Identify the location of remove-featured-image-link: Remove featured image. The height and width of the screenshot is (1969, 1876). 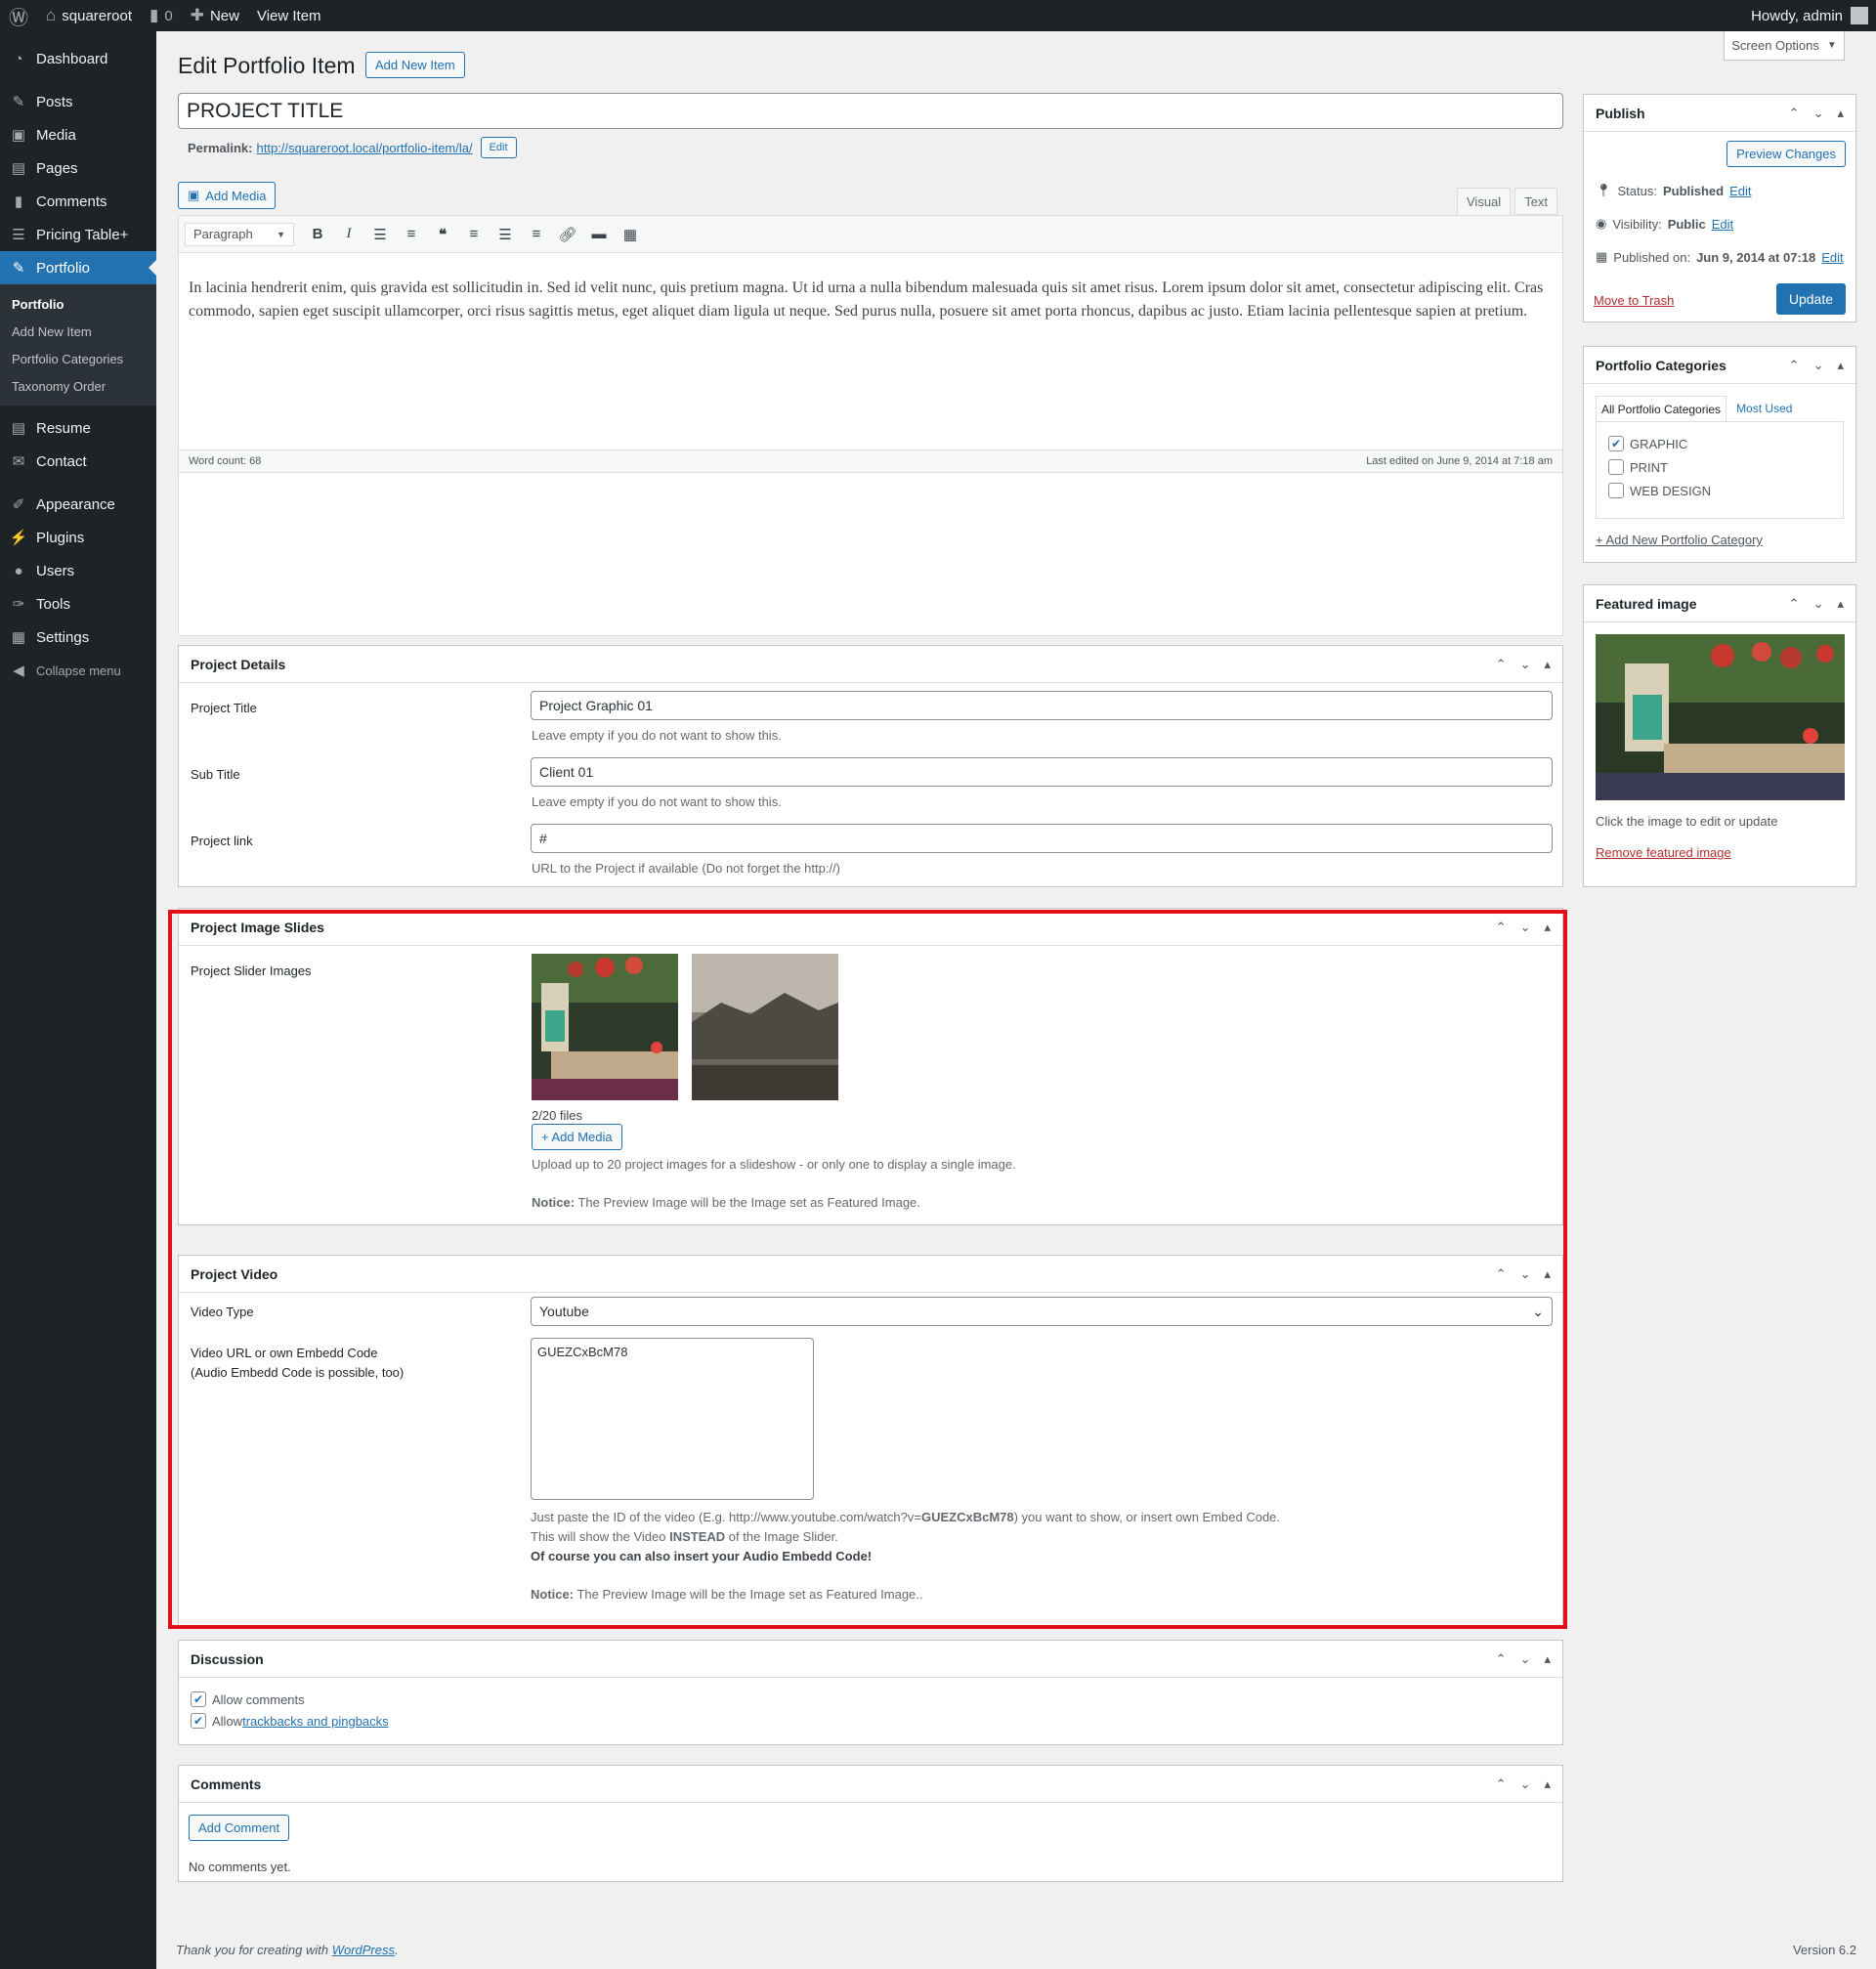
(1663, 852).